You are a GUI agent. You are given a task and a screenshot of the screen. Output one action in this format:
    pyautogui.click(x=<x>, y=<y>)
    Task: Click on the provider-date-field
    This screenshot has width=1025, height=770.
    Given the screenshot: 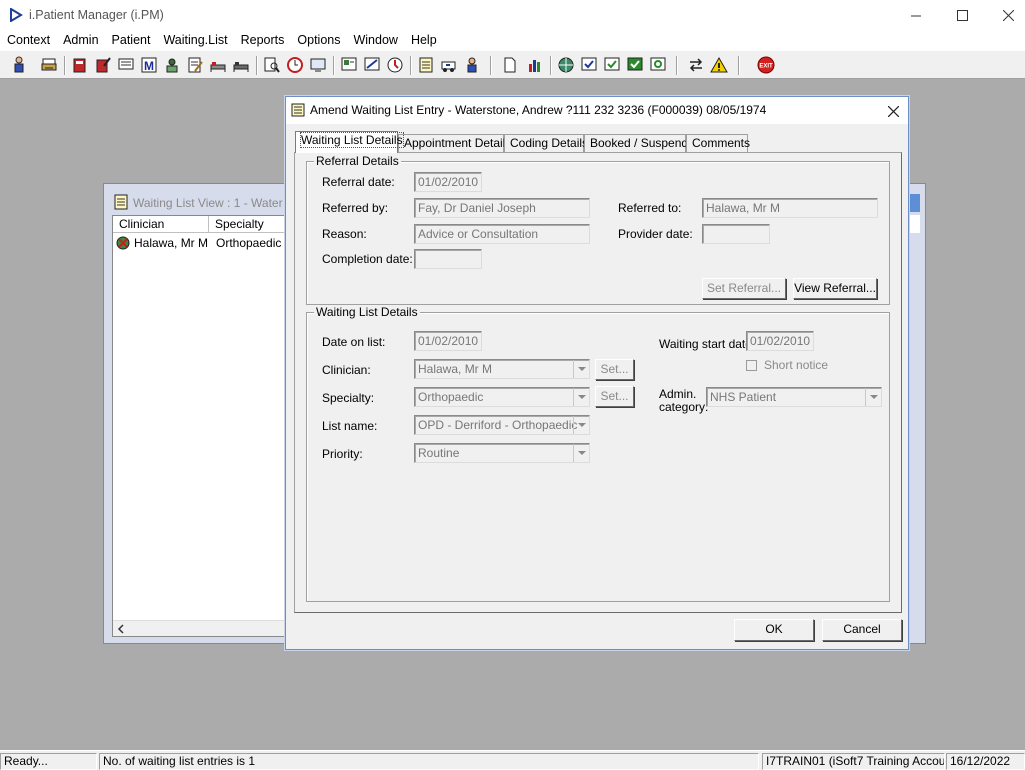 What is the action you would take?
    pyautogui.click(x=736, y=234)
    